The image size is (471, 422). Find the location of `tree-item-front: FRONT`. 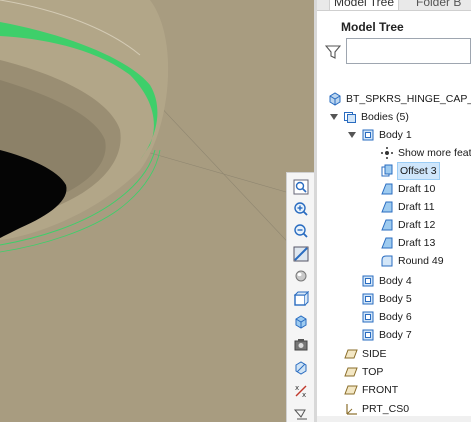

tree-item-front: FRONT is located at coordinates (370, 390).